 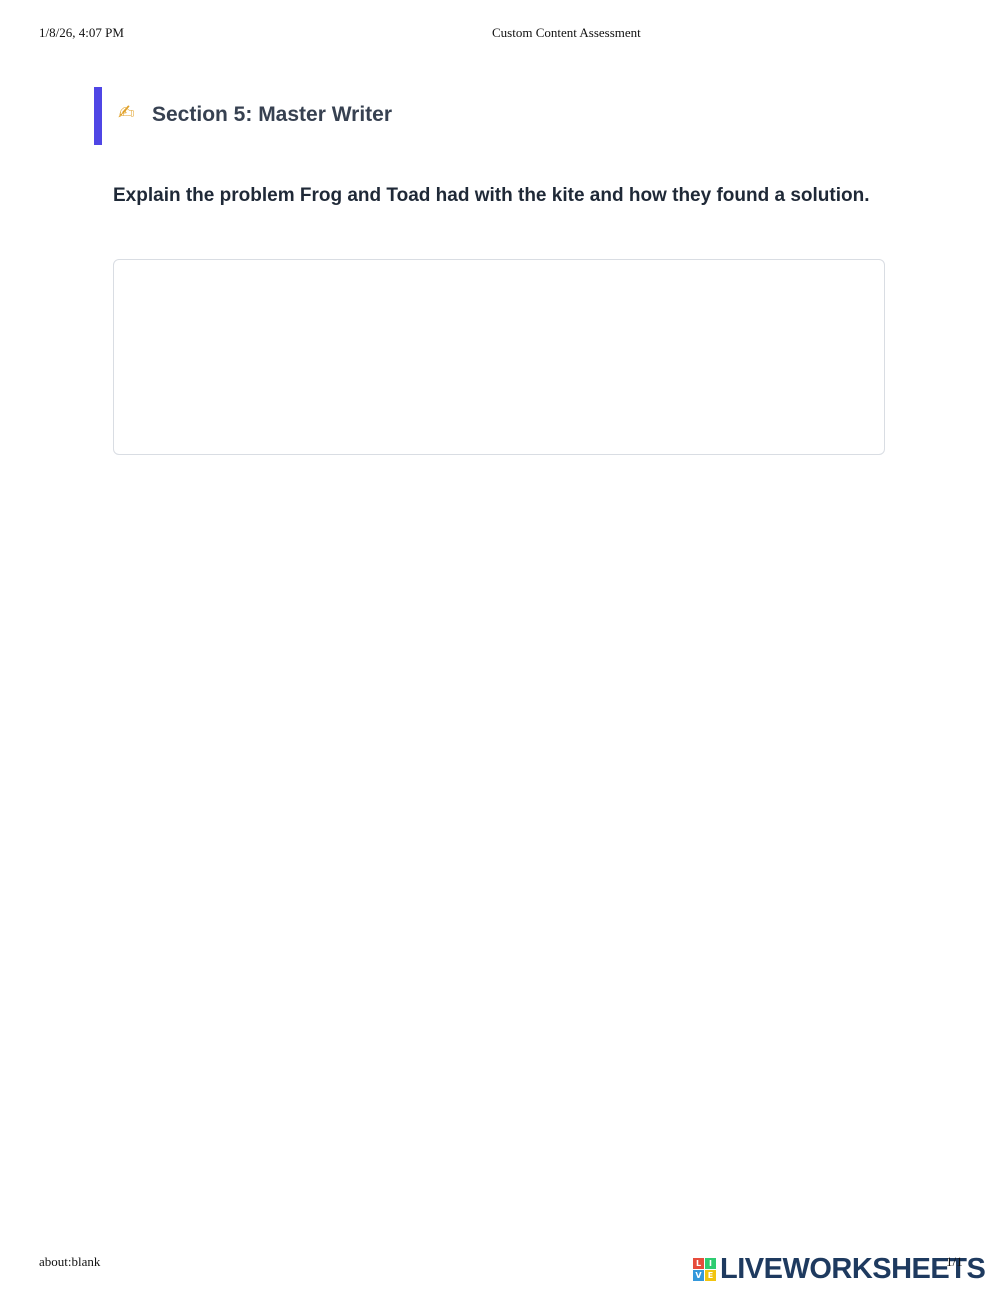 I want to click on liveworksheets-logo: L I V E LIVEWORKSHEETS, so click(x=839, y=1269).